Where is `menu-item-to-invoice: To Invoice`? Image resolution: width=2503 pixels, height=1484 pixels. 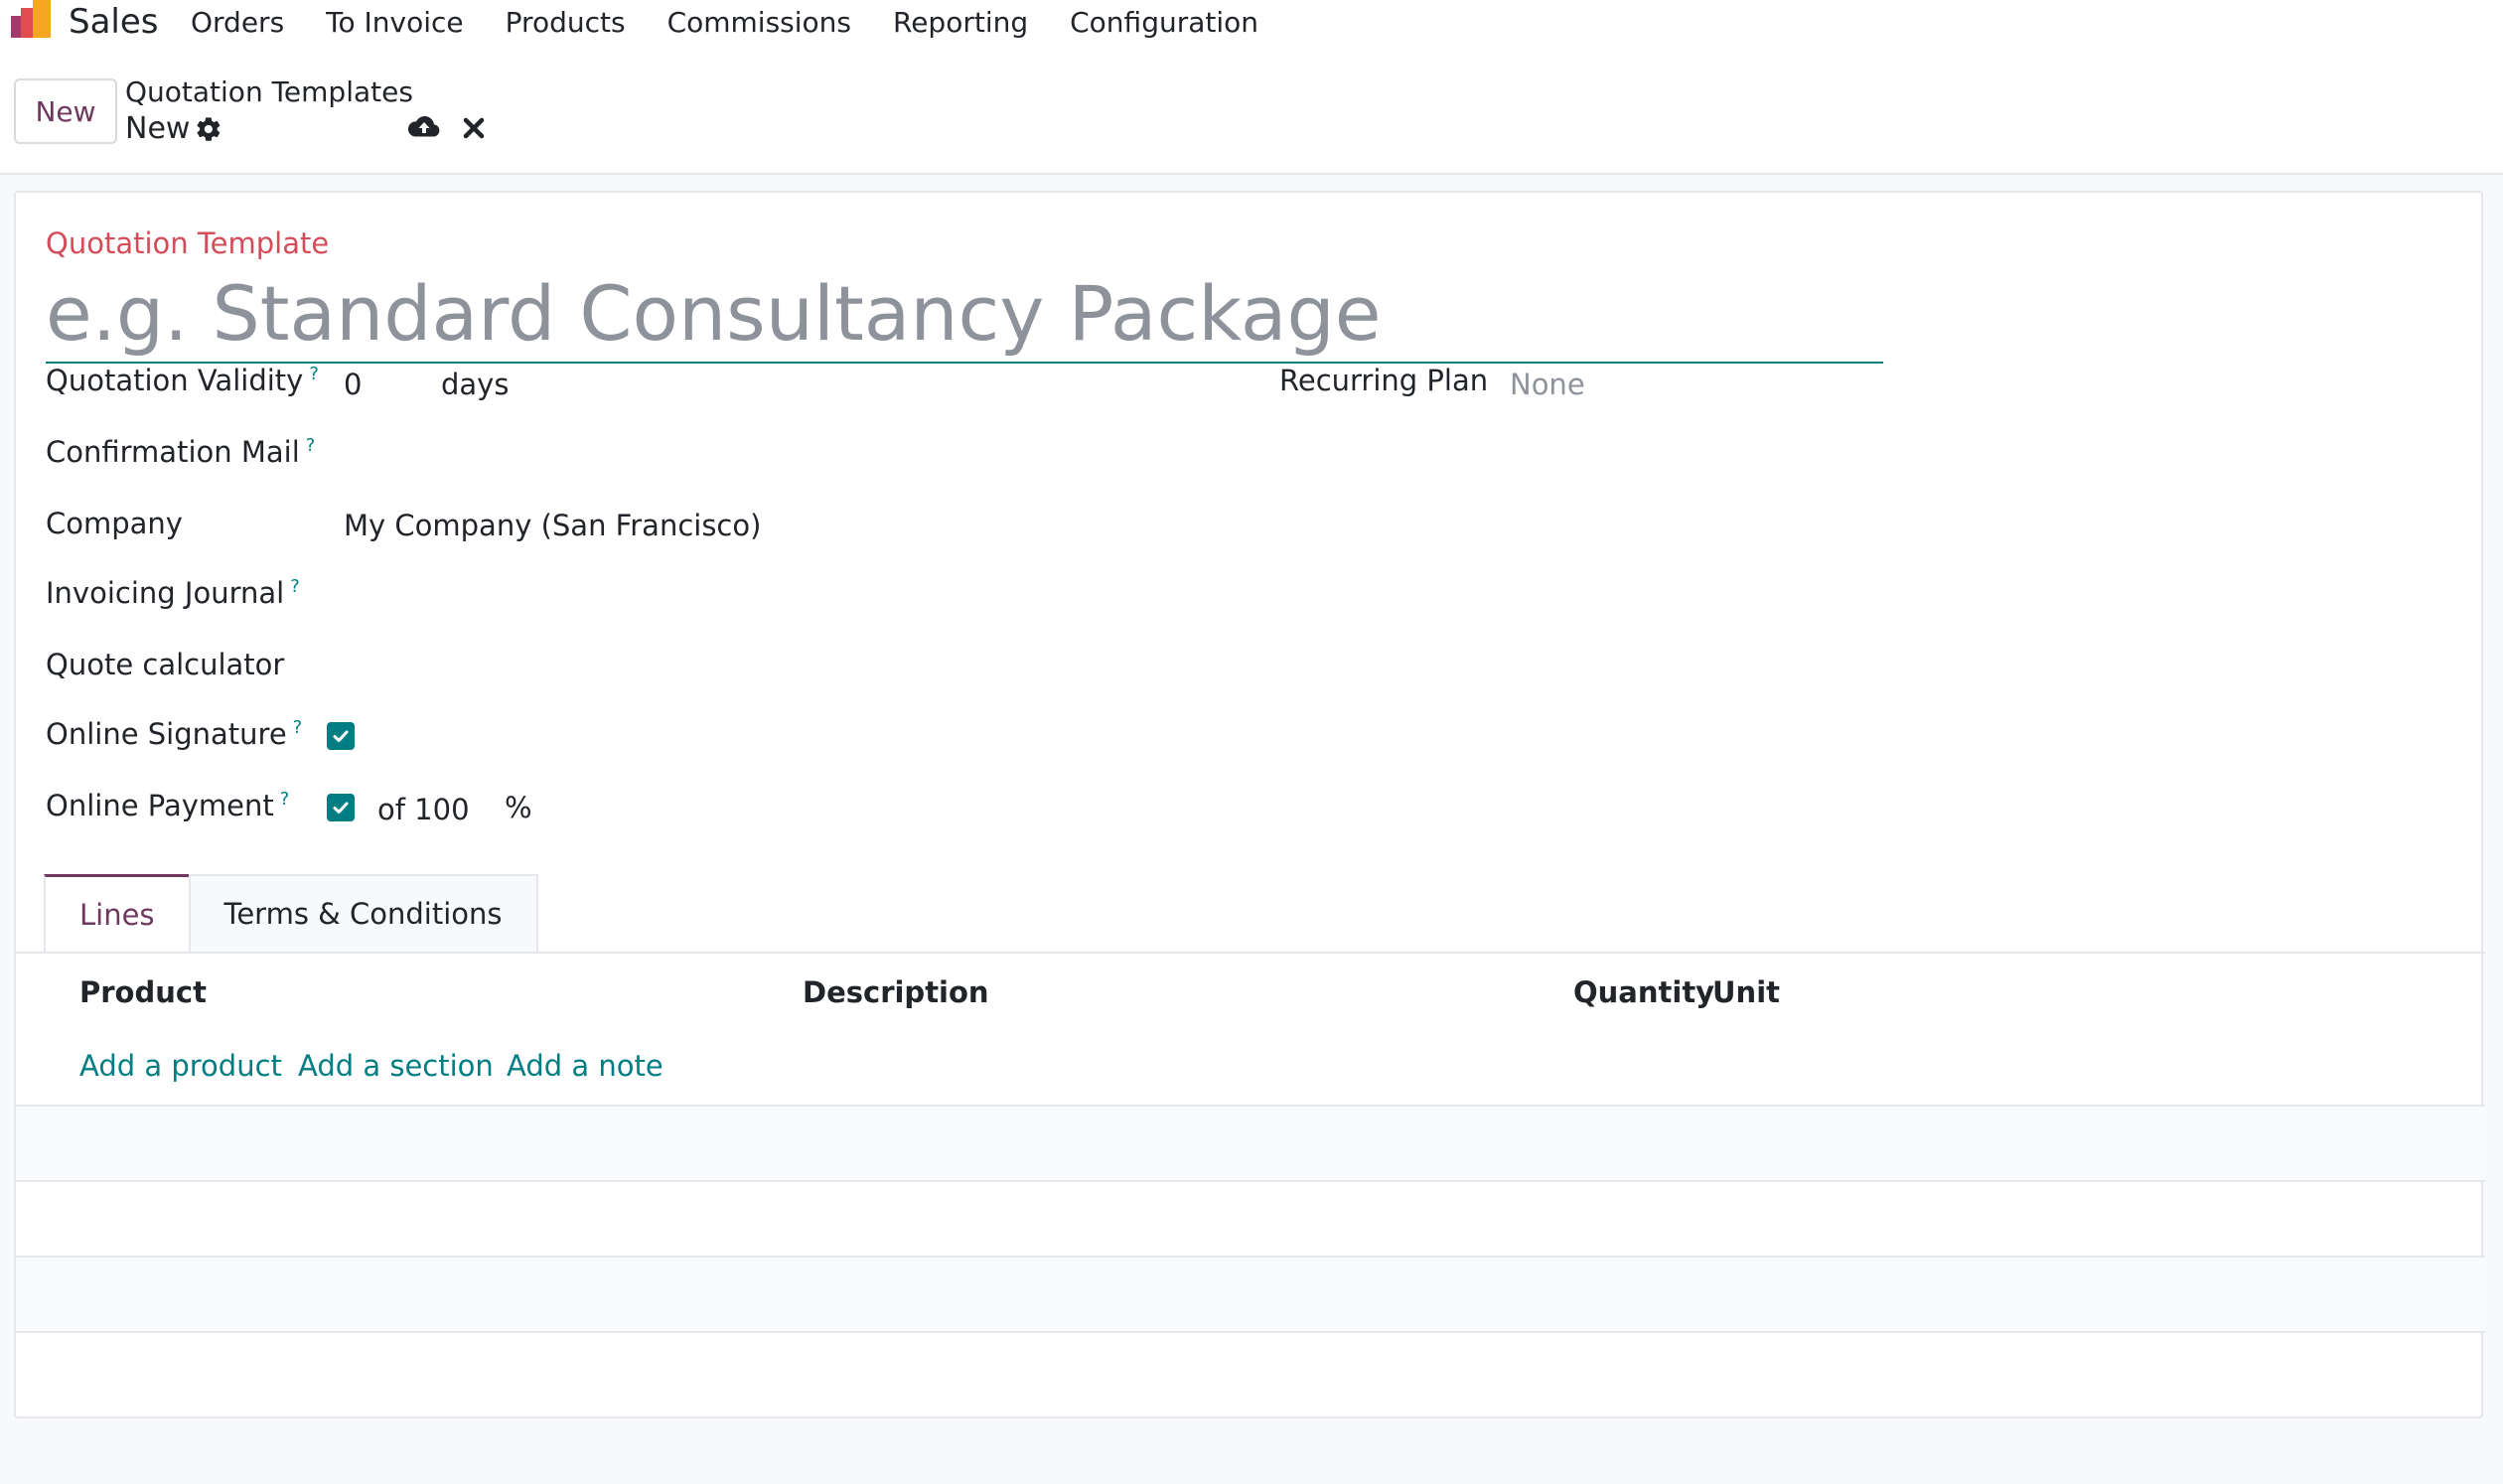 menu-item-to-invoice: To Invoice is located at coordinates (394, 22).